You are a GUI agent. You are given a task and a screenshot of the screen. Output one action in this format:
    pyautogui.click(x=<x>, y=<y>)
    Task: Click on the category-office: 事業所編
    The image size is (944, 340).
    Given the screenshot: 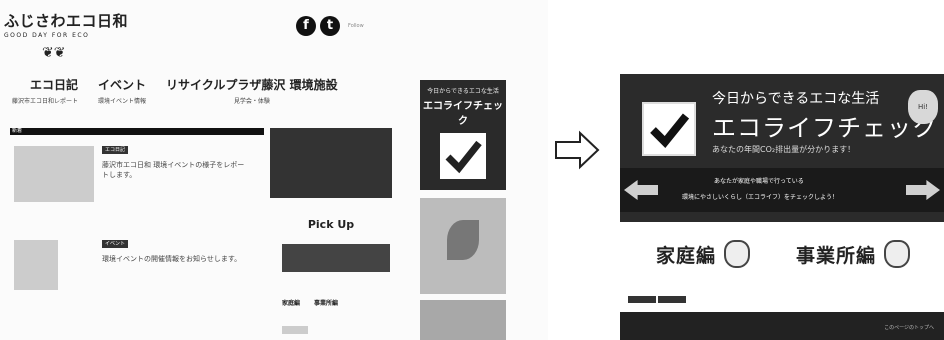 What is the action you would take?
    pyautogui.click(x=853, y=254)
    